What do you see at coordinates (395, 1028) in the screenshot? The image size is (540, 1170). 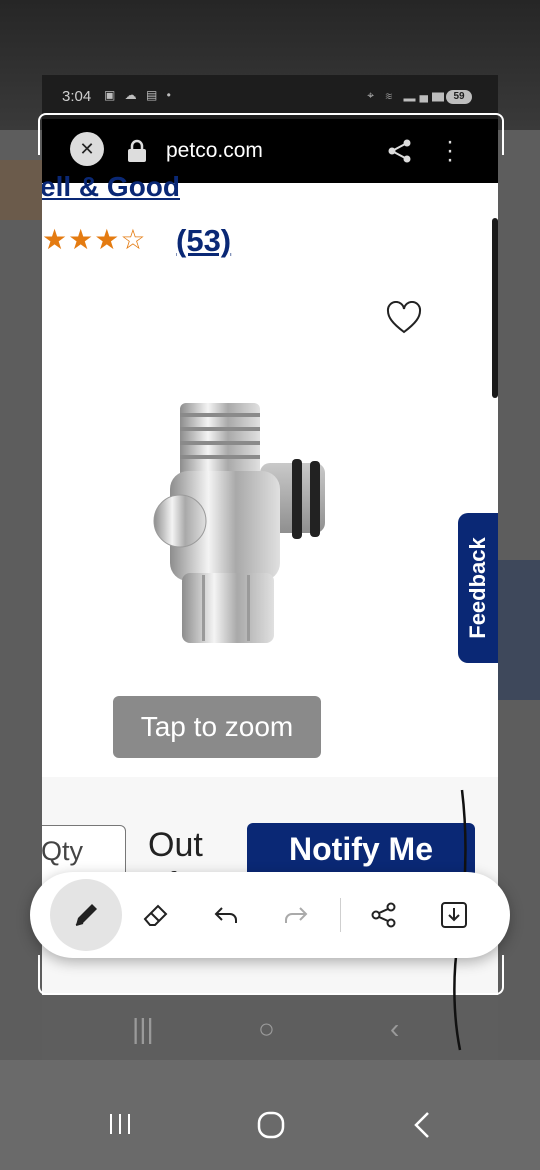 I see `back-icon: ‹` at bounding box center [395, 1028].